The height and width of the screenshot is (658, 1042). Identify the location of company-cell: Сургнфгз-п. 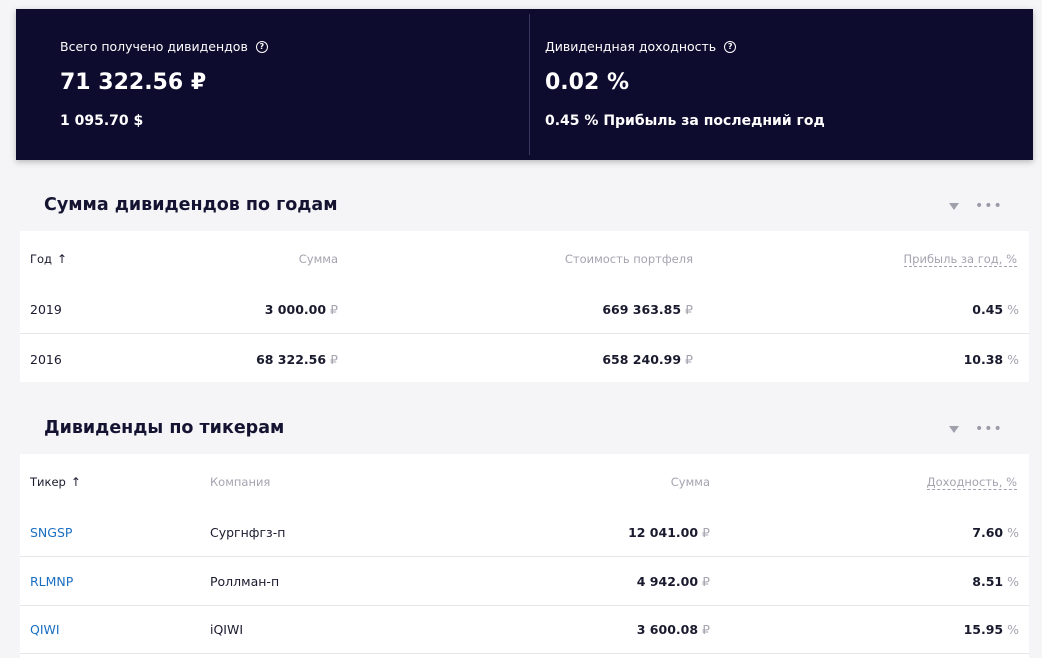
(248, 532).